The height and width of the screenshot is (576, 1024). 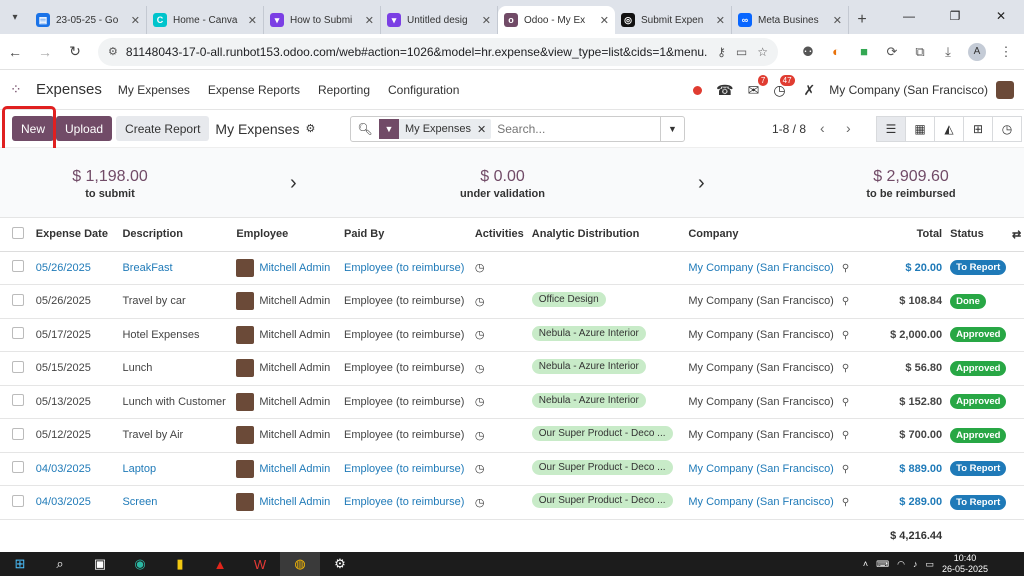 What do you see at coordinates (848, 128) in the screenshot?
I see `pager-next-icon: ›` at bounding box center [848, 128].